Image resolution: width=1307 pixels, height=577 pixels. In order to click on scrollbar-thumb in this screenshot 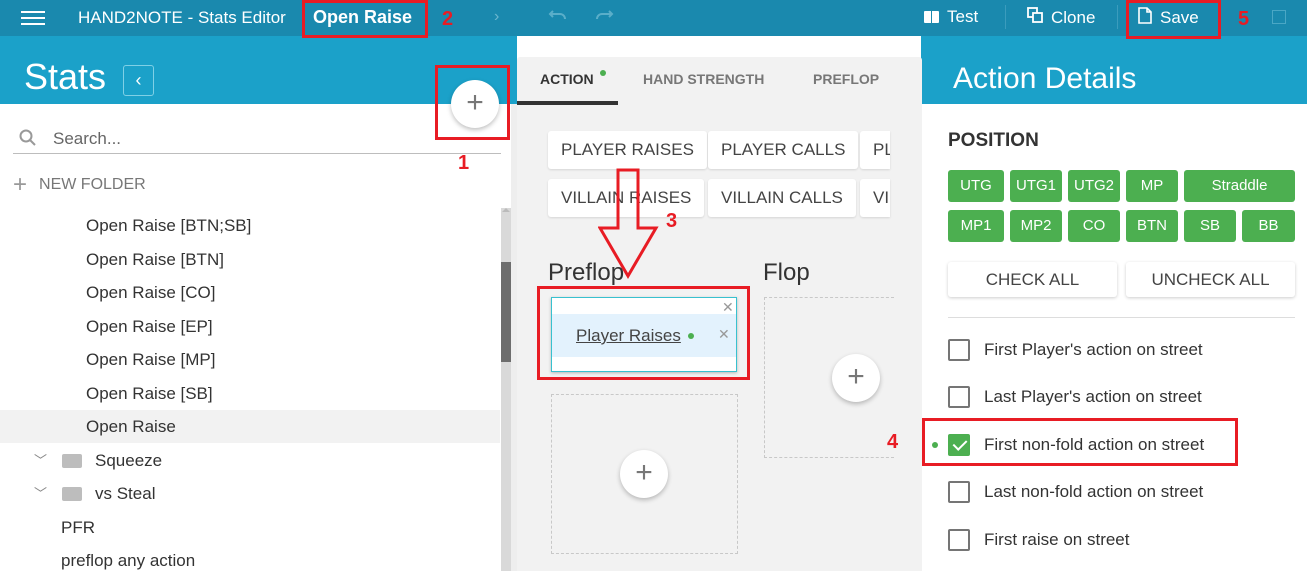, I will do `click(506, 312)`.